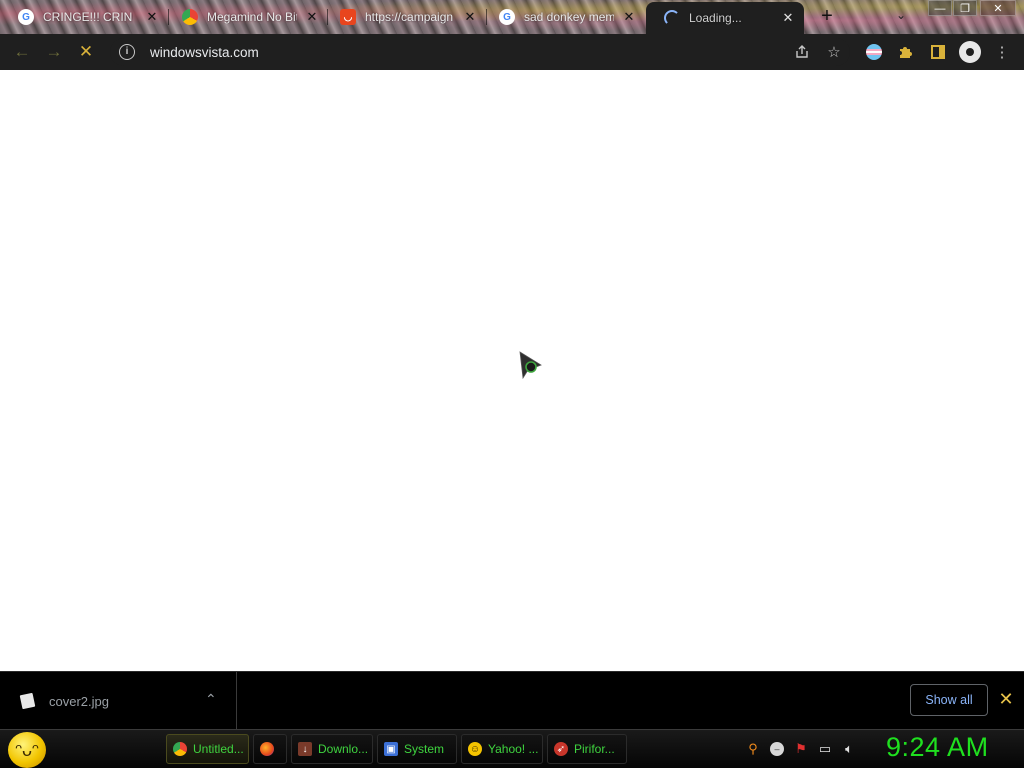  I want to click on smiley-face-icon: ᵔᴗᵔ, so click(27, 749).